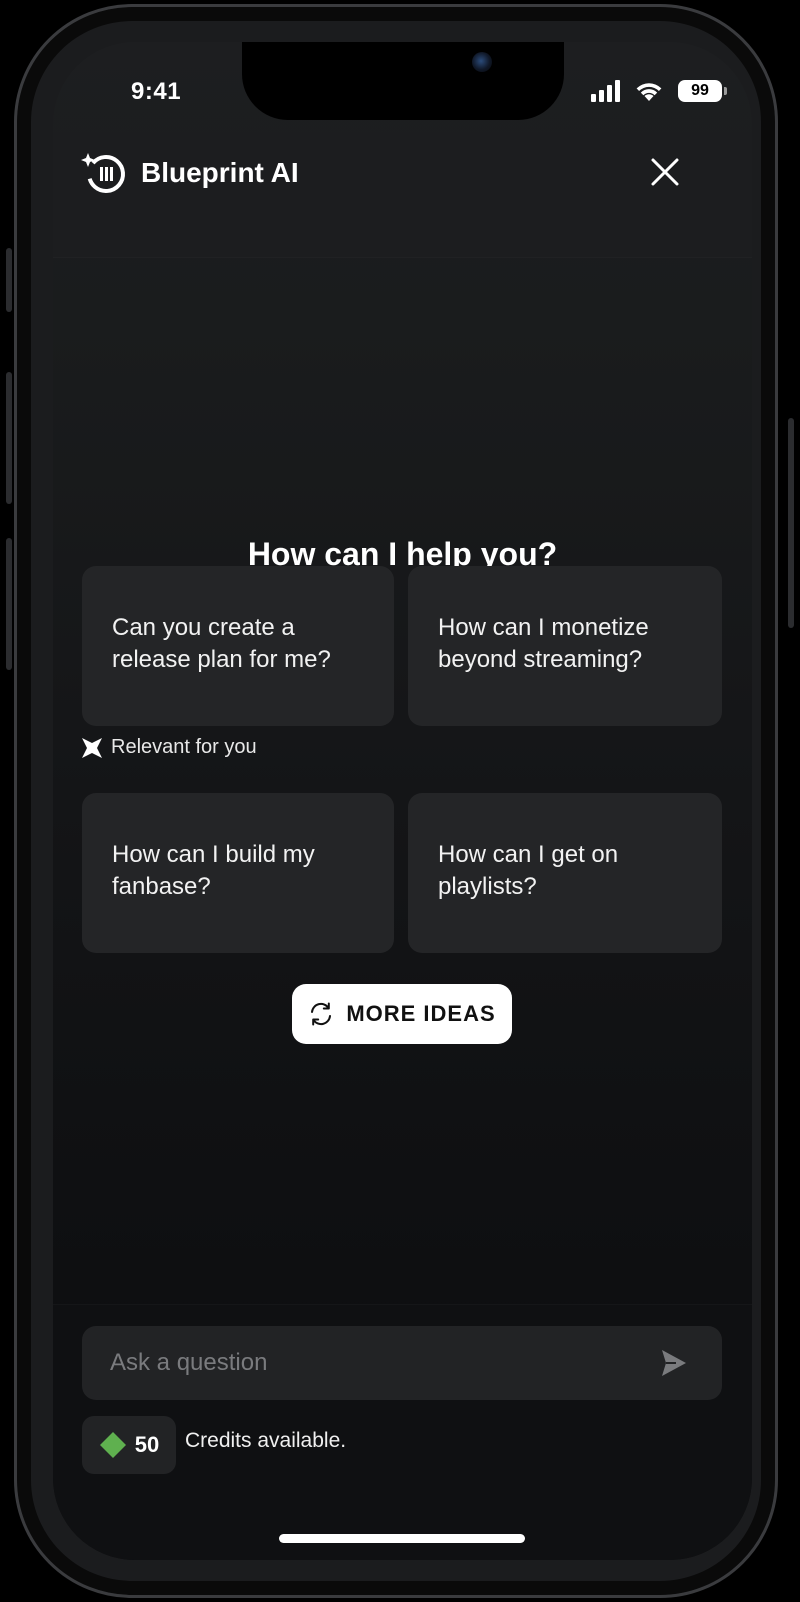  I want to click on power-button, so click(791, 523).